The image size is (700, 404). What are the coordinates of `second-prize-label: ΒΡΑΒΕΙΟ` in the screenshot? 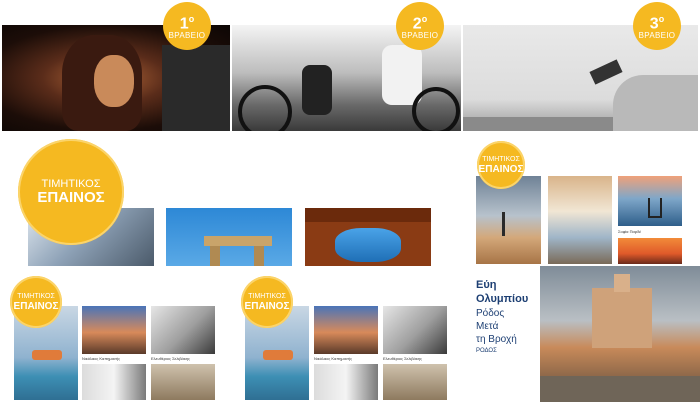 It's located at (420, 36).